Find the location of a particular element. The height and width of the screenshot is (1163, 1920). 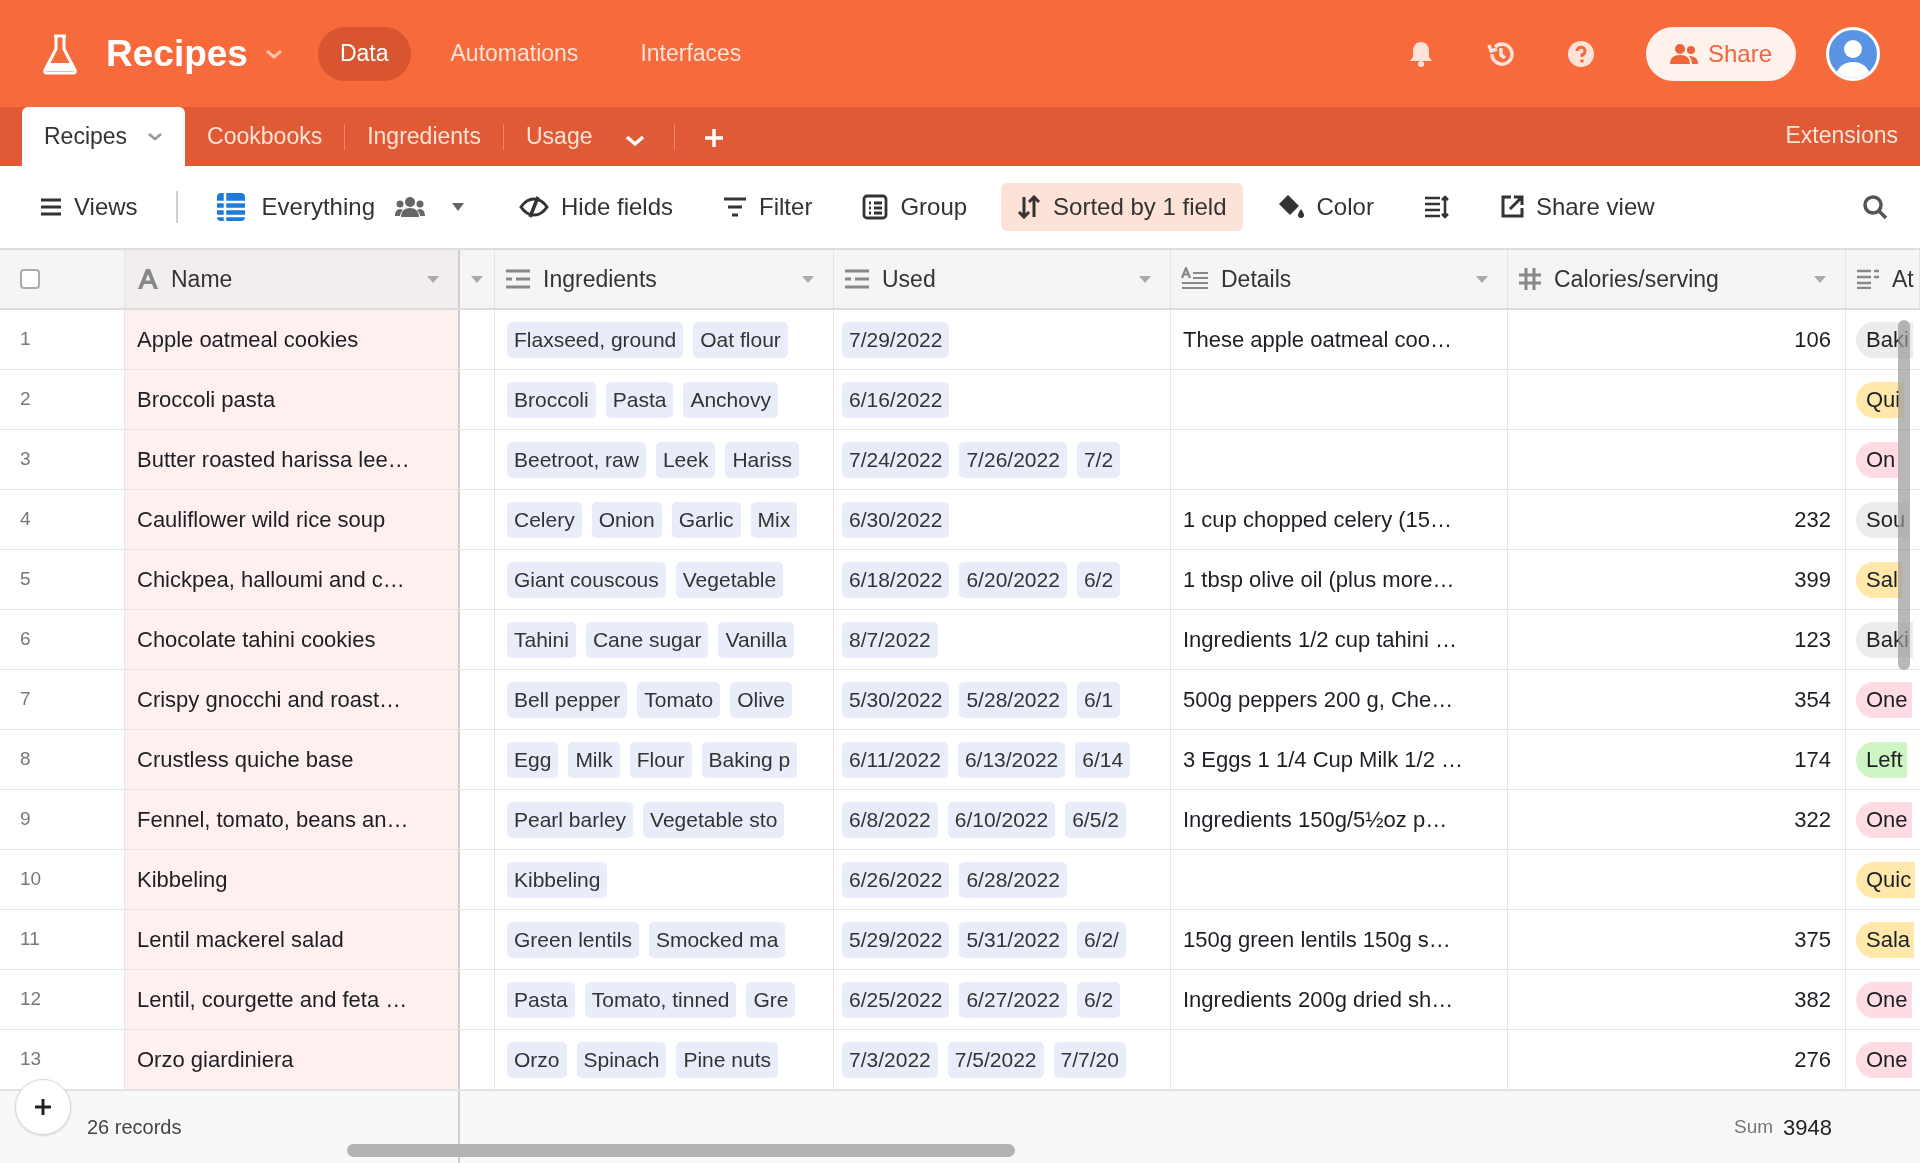

sort-button: Sorted by 1 field is located at coordinates (1122, 207).